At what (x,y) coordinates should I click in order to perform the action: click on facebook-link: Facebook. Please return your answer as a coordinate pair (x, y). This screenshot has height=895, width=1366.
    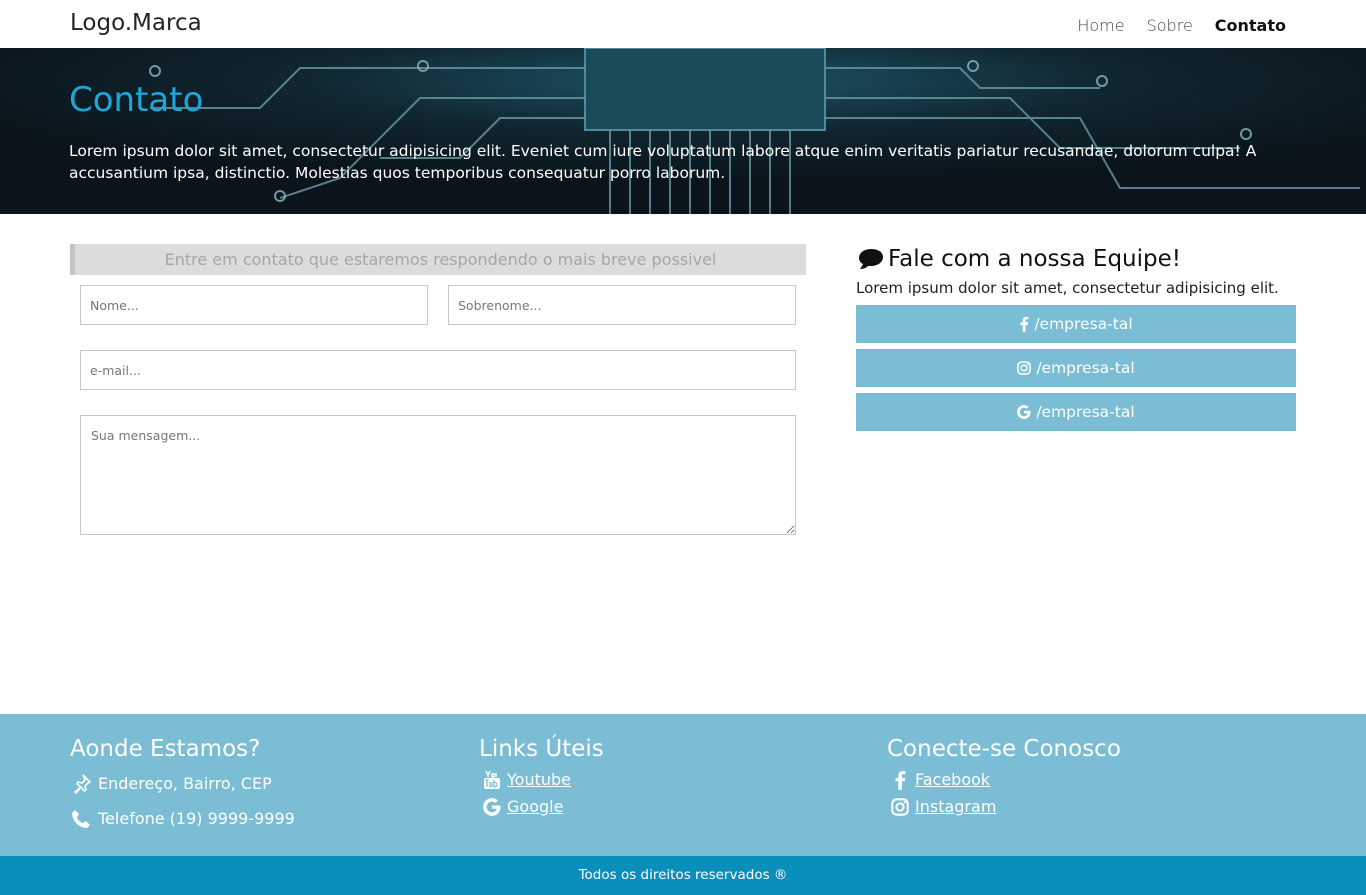
    Looking at the image, I should click on (952, 779).